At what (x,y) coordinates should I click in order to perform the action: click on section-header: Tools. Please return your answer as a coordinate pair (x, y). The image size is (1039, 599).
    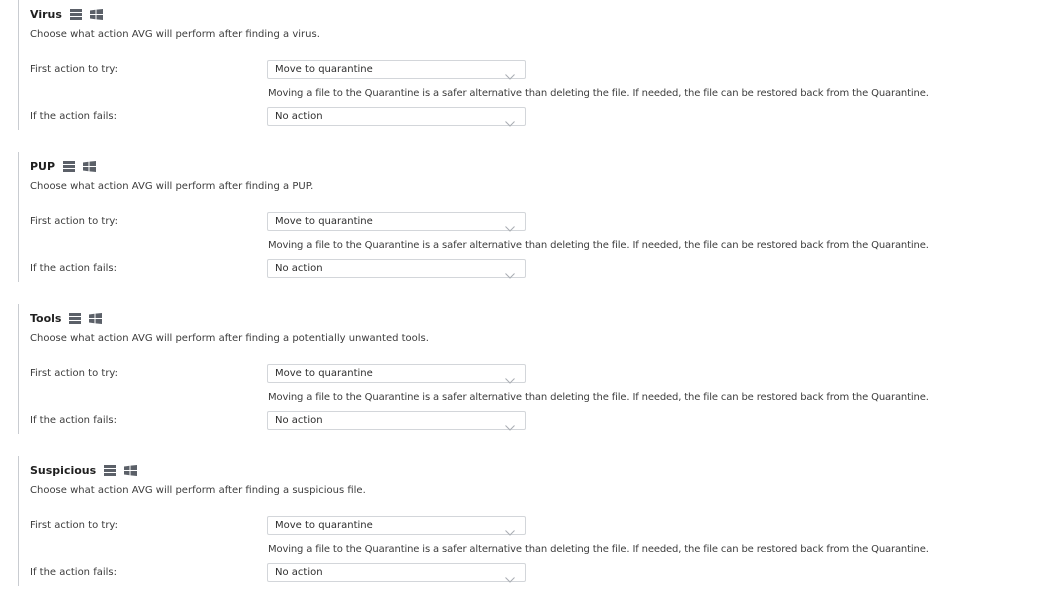
    Looking at the image, I should click on (66, 318).